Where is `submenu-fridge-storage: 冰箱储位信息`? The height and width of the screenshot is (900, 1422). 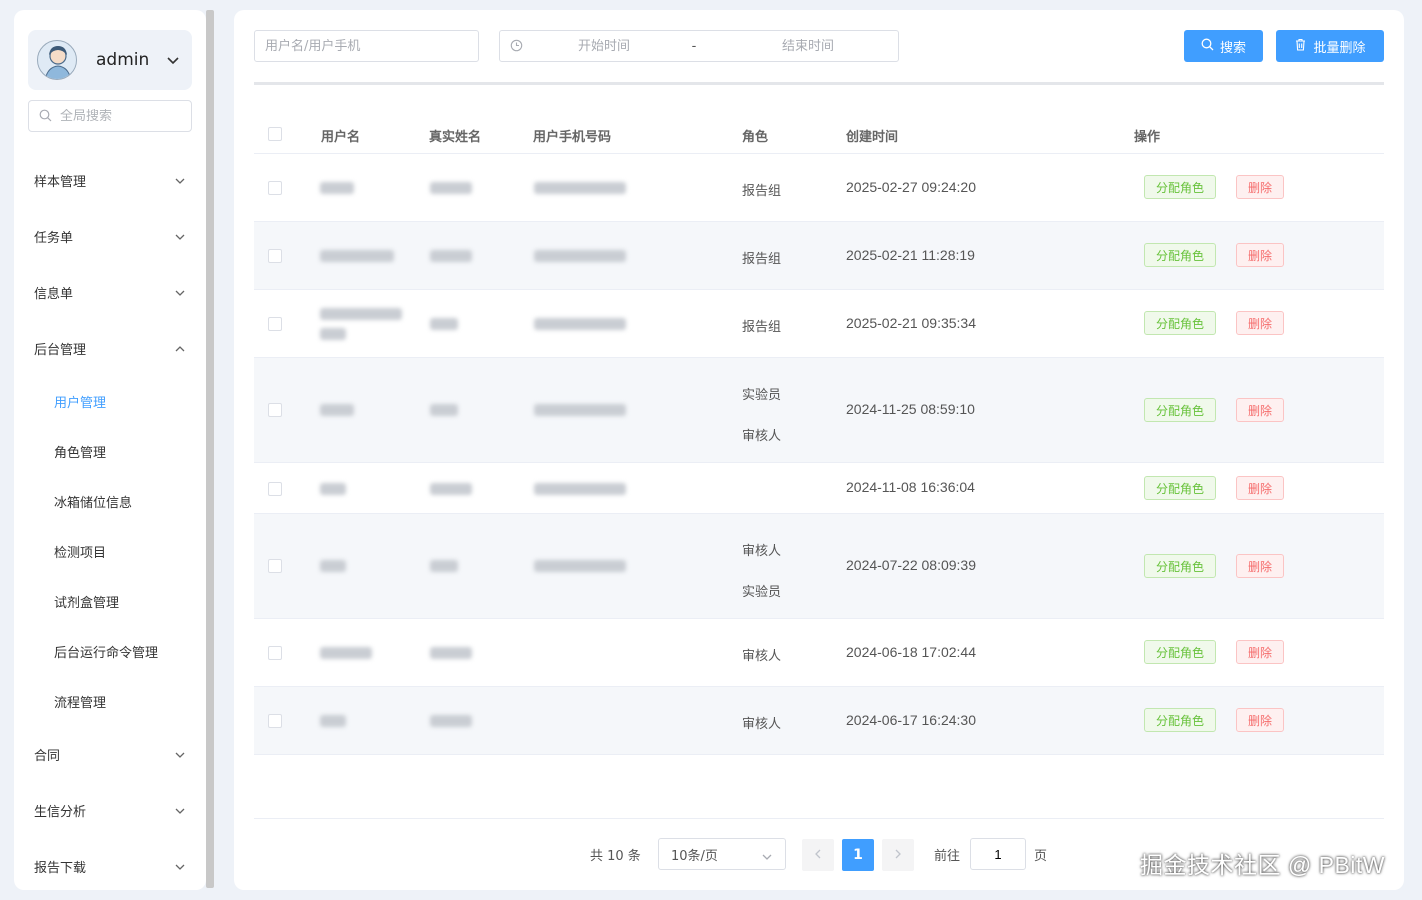 submenu-fridge-storage: 冰箱储位信息 is located at coordinates (110, 501).